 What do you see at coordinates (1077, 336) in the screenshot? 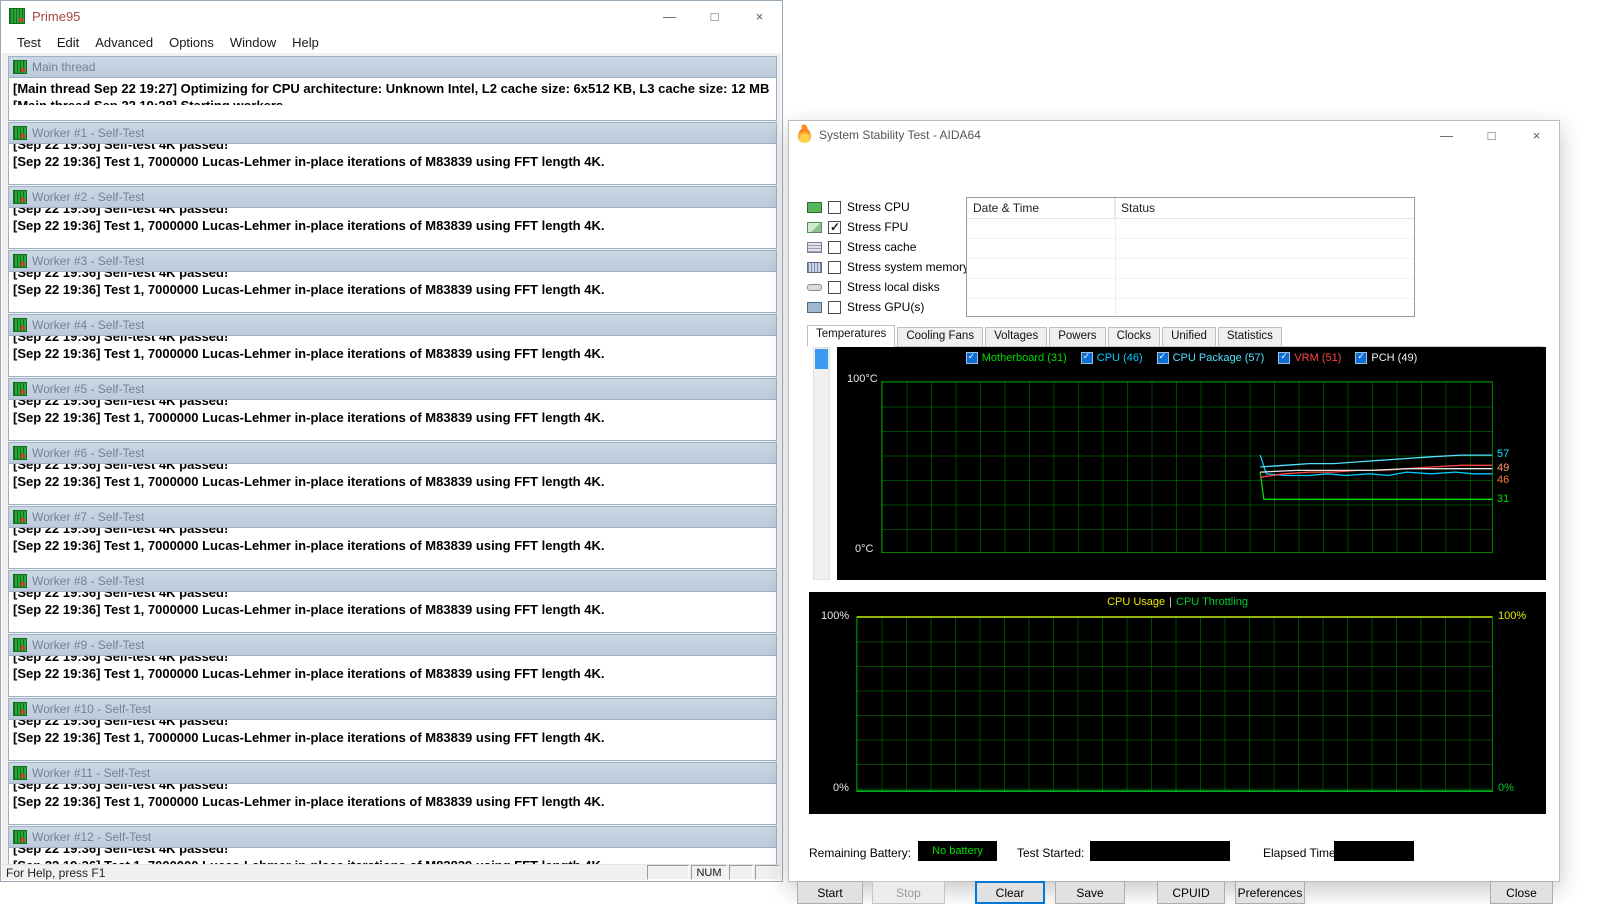
I see `tab-powers: Powers` at bounding box center [1077, 336].